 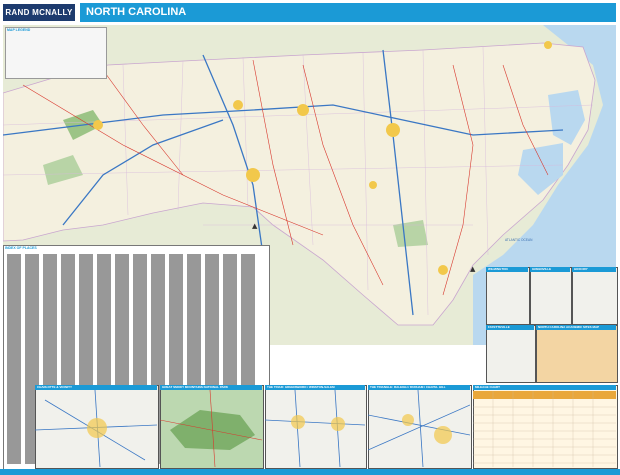 I want to click on mileage-grid, so click(x=544, y=429).